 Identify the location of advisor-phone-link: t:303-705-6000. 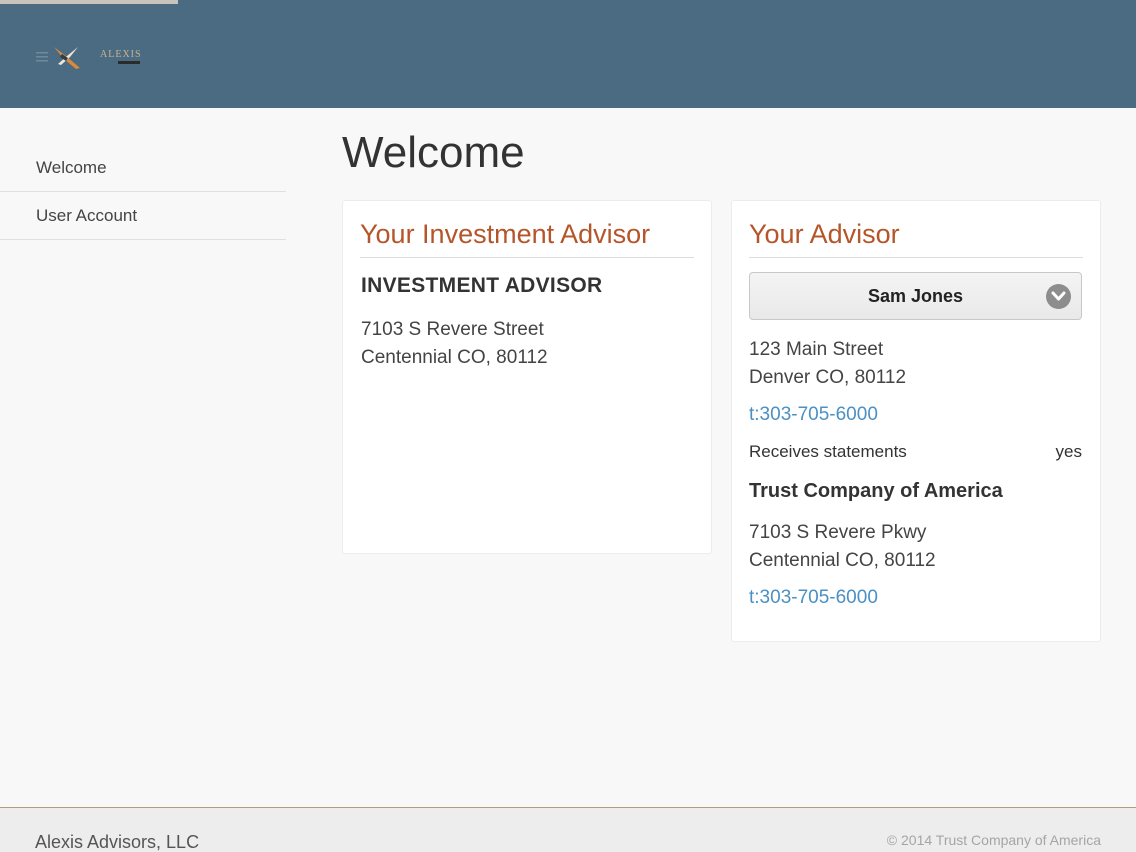
(915, 415).